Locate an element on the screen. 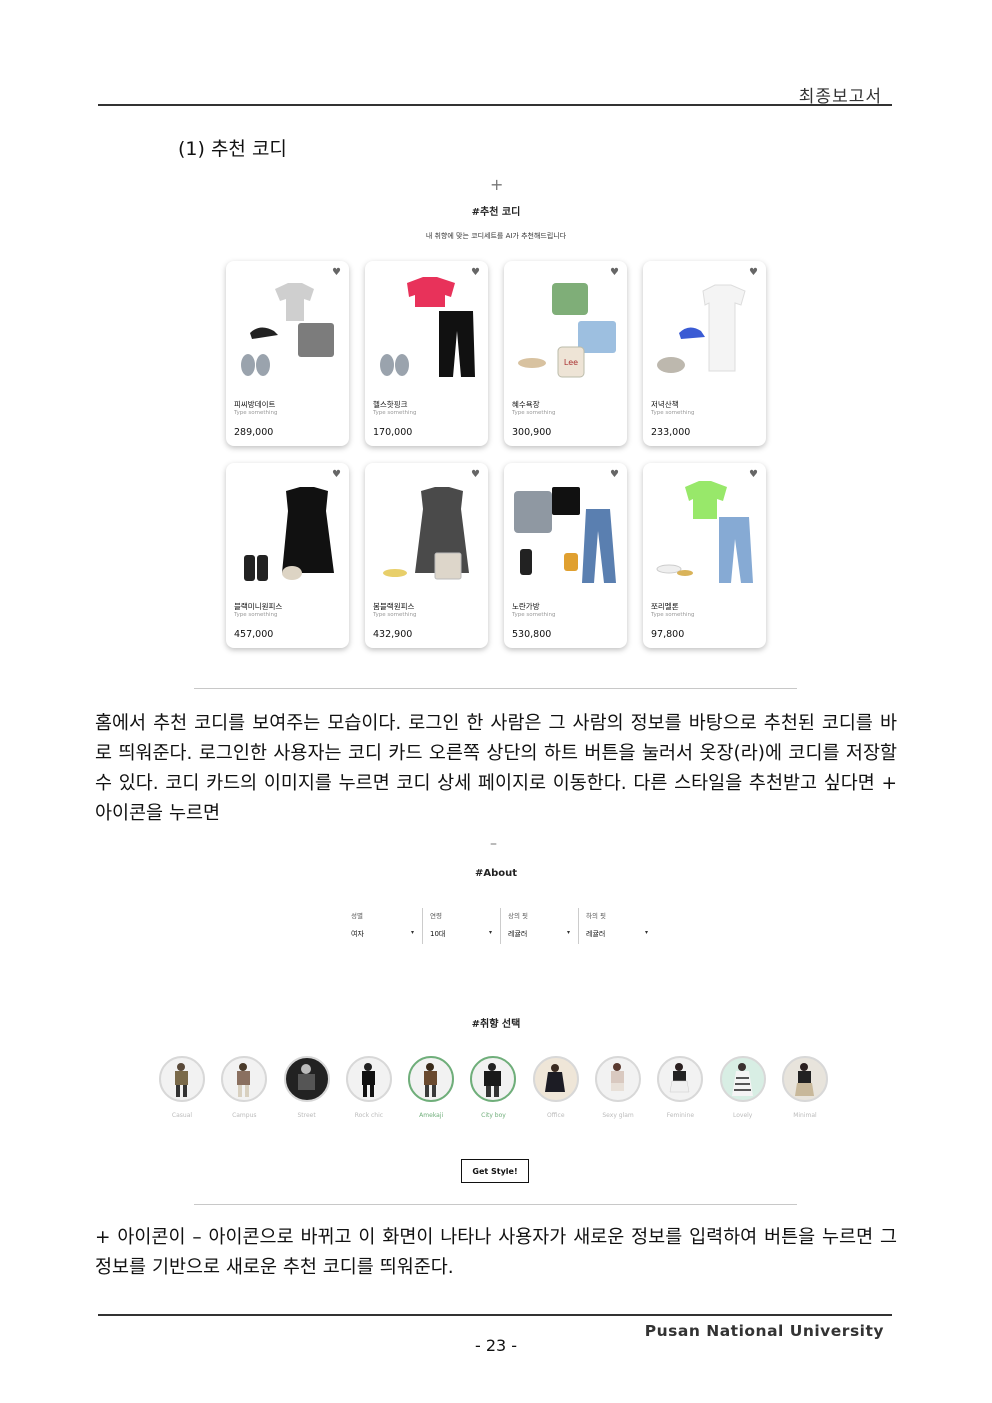 This screenshot has height=1403, width=992. recommend-title: #추천 코디 is located at coordinates (496, 212).